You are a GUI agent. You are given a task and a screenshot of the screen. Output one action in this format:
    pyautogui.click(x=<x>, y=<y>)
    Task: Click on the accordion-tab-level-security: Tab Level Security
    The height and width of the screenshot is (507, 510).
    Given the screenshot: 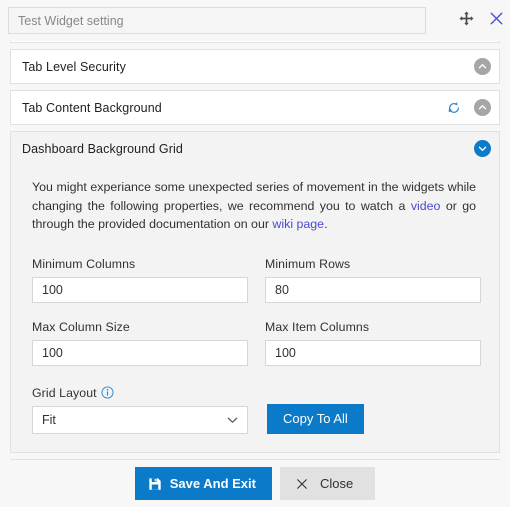 What is the action you would take?
    pyautogui.click(x=255, y=66)
    